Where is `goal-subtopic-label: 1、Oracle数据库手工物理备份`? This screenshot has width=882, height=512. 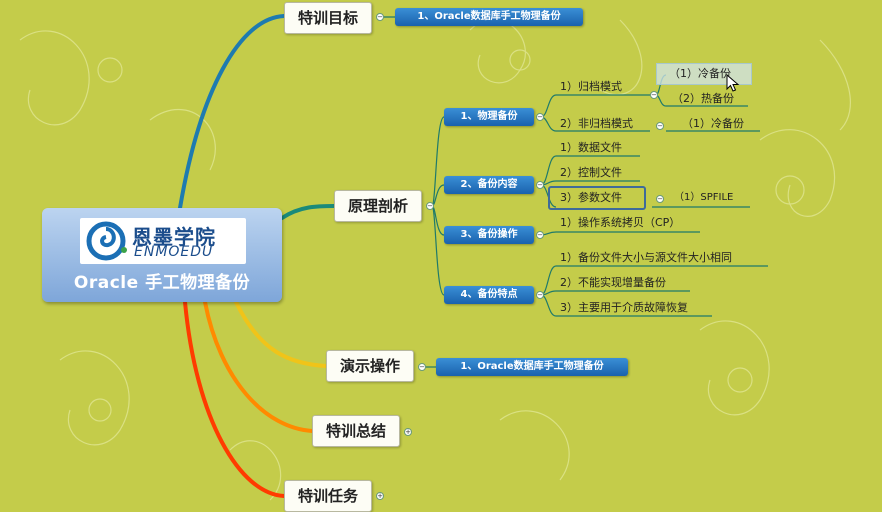 goal-subtopic-label: 1、Oracle数据库手工物理备份 is located at coordinates (489, 16).